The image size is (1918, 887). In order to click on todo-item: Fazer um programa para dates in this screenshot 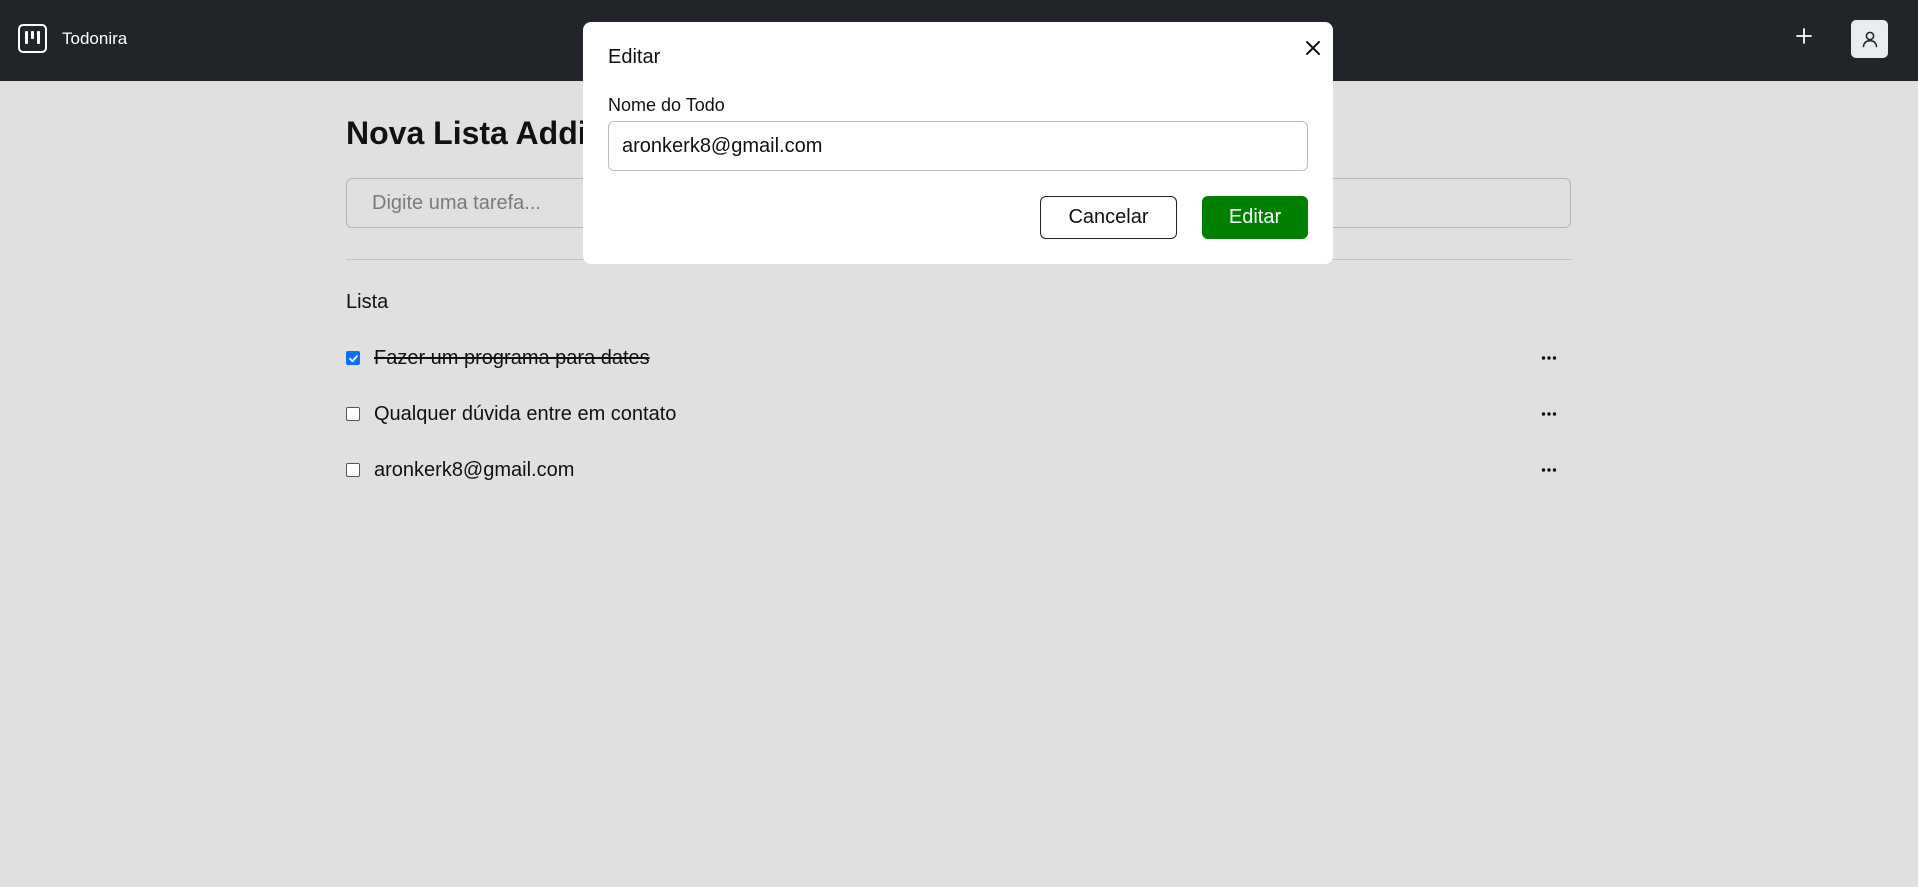, I will do `click(958, 358)`.